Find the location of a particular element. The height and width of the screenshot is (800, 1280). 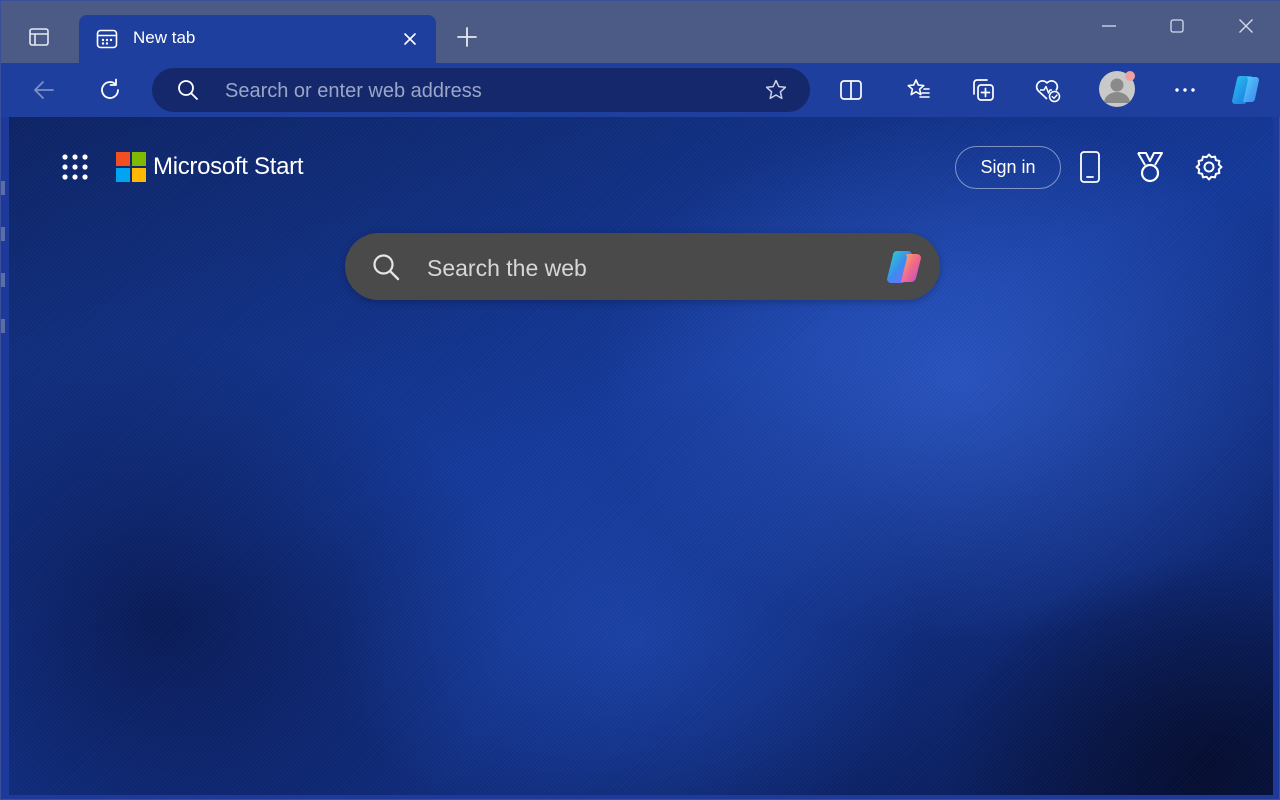

new-tab-button is located at coordinates (467, 37).